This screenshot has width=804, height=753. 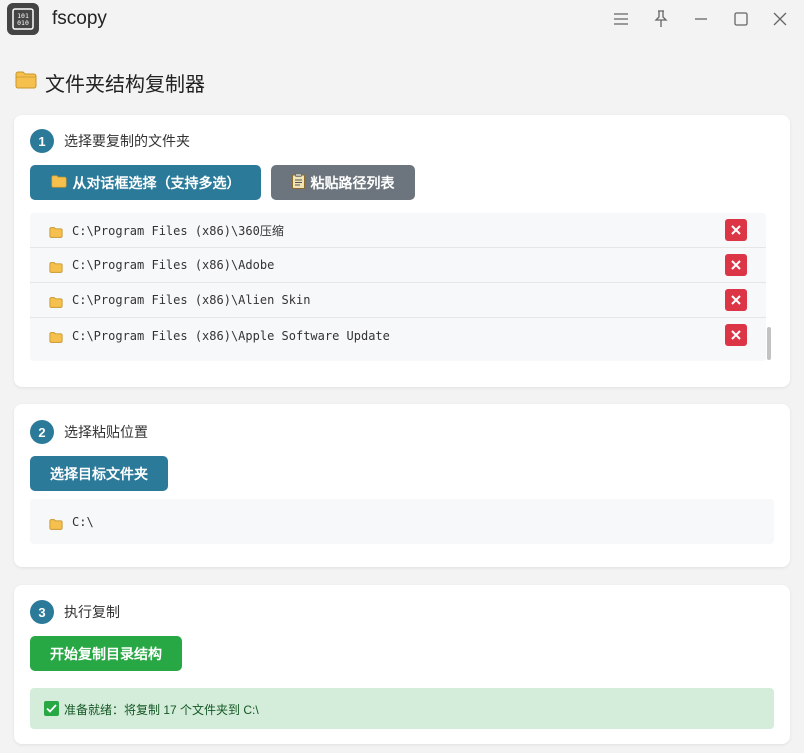 I want to click on step1-header: 1 选择要复制的文件夹, so click(x=110, y=141).